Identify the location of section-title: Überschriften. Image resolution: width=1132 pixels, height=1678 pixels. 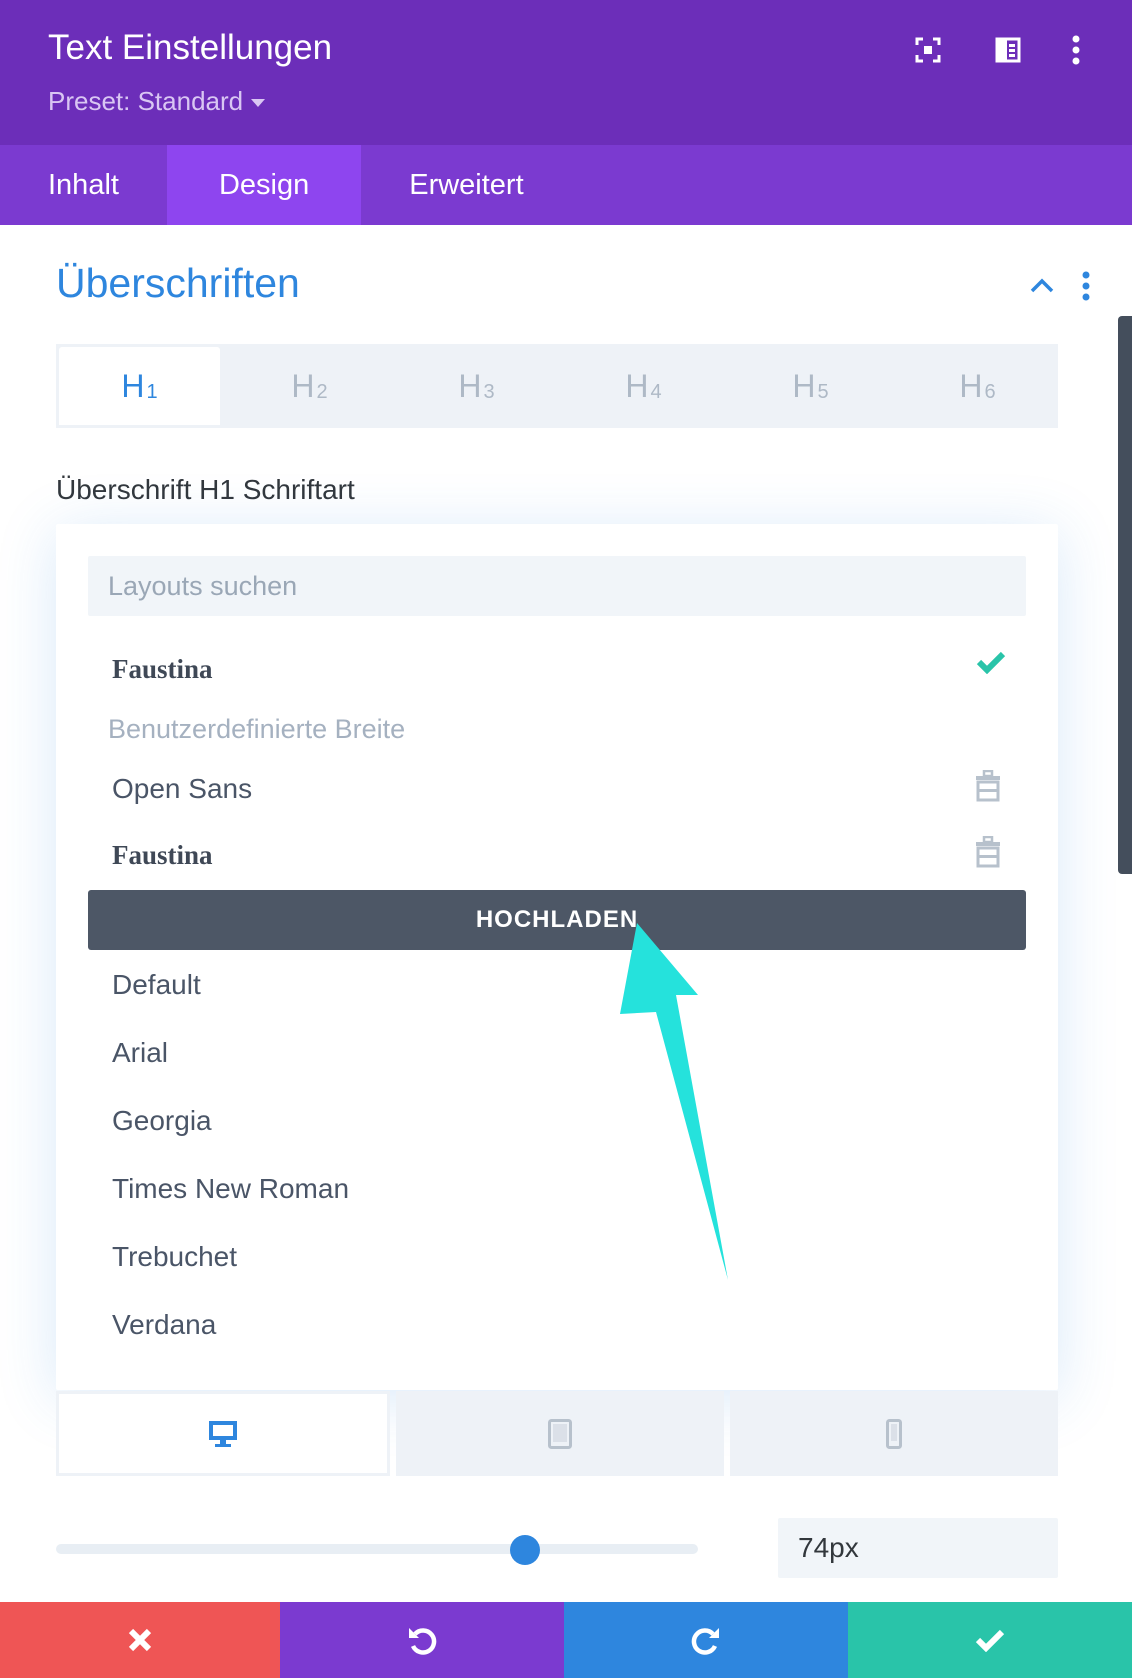
(178, 283).